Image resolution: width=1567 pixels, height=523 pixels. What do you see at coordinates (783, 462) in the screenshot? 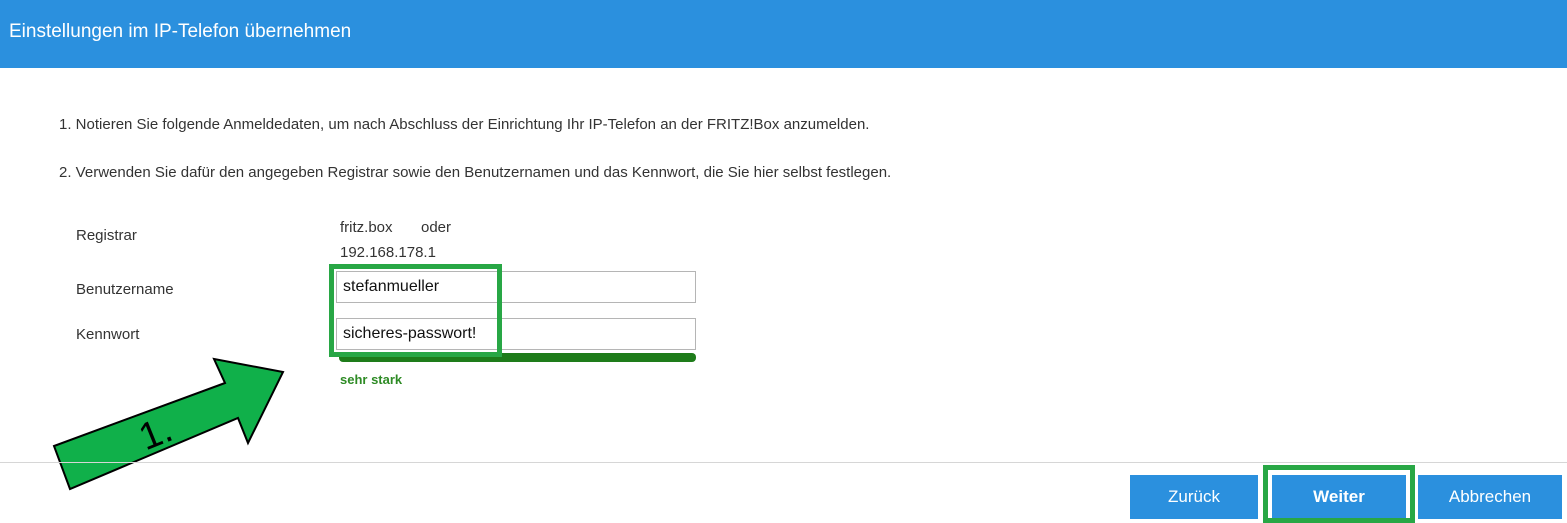
I see `footer-divider` at bounding box center [783, 462].